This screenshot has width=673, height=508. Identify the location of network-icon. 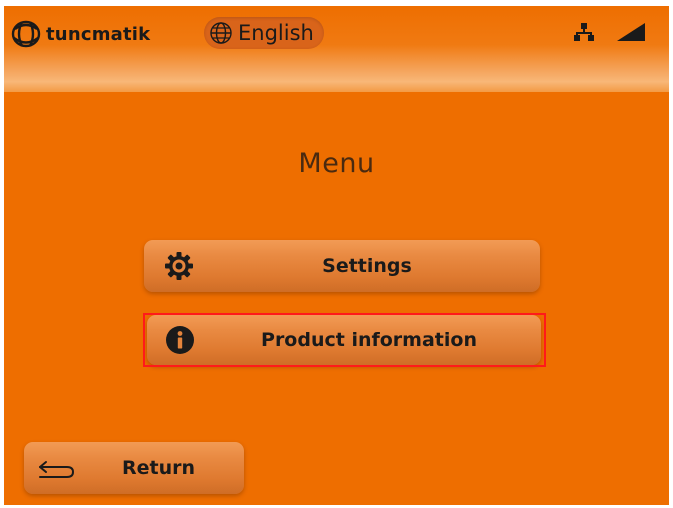
(584, 32).